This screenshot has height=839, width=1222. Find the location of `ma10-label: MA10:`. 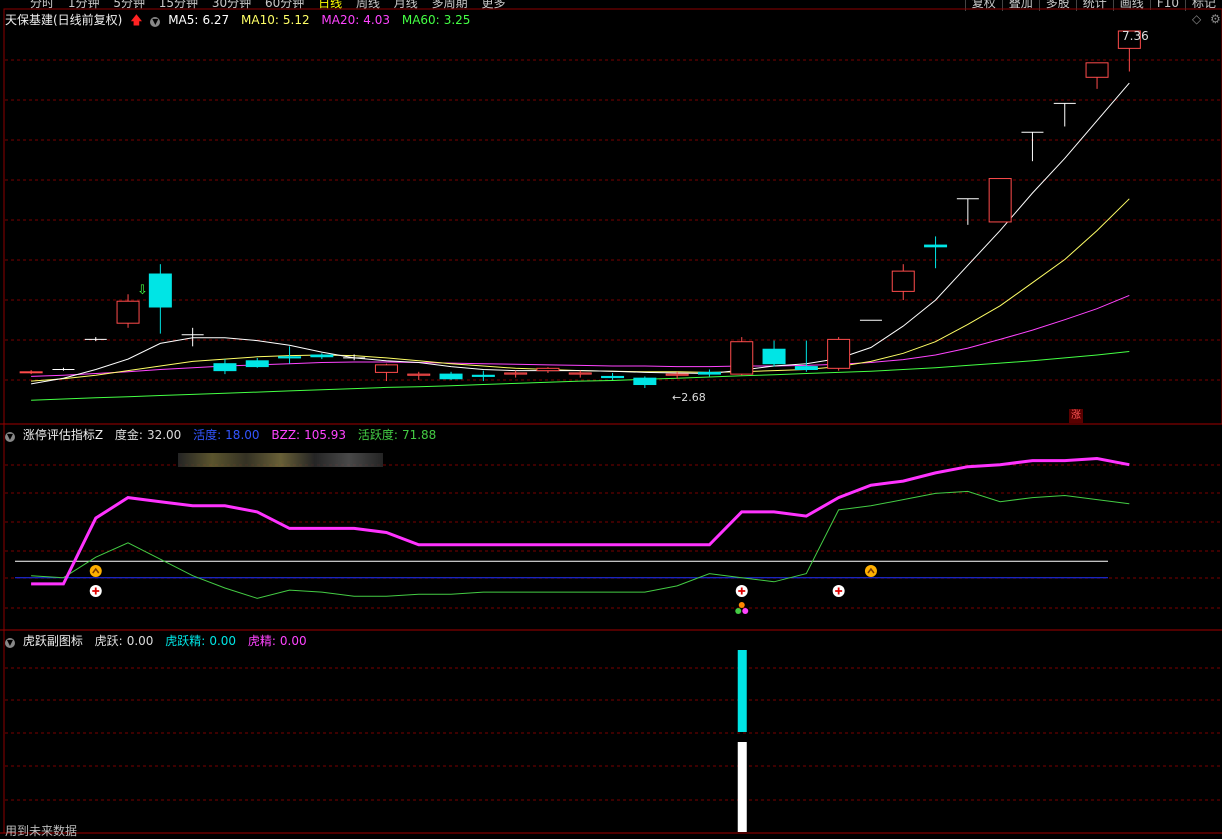

ma10-label: MA10: is located at coordinates (260, 20).